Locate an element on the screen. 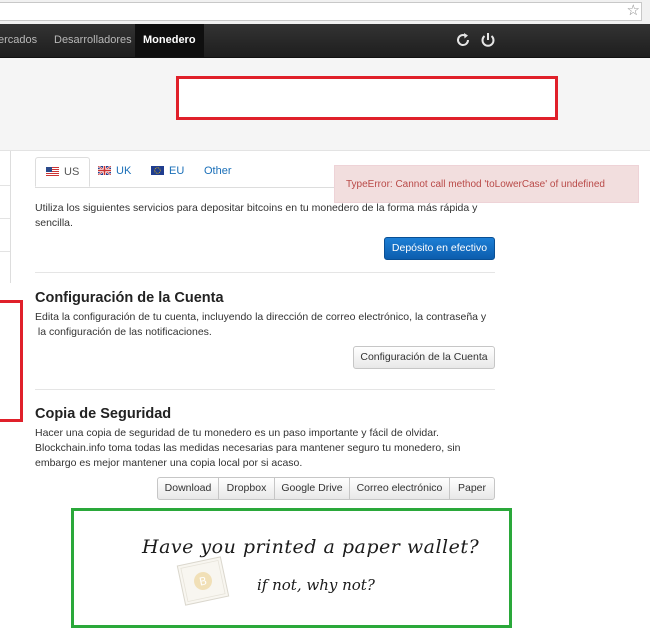 The image size is (650, 630). email-button: Correo electrónico is located at coordinates (399, 488).